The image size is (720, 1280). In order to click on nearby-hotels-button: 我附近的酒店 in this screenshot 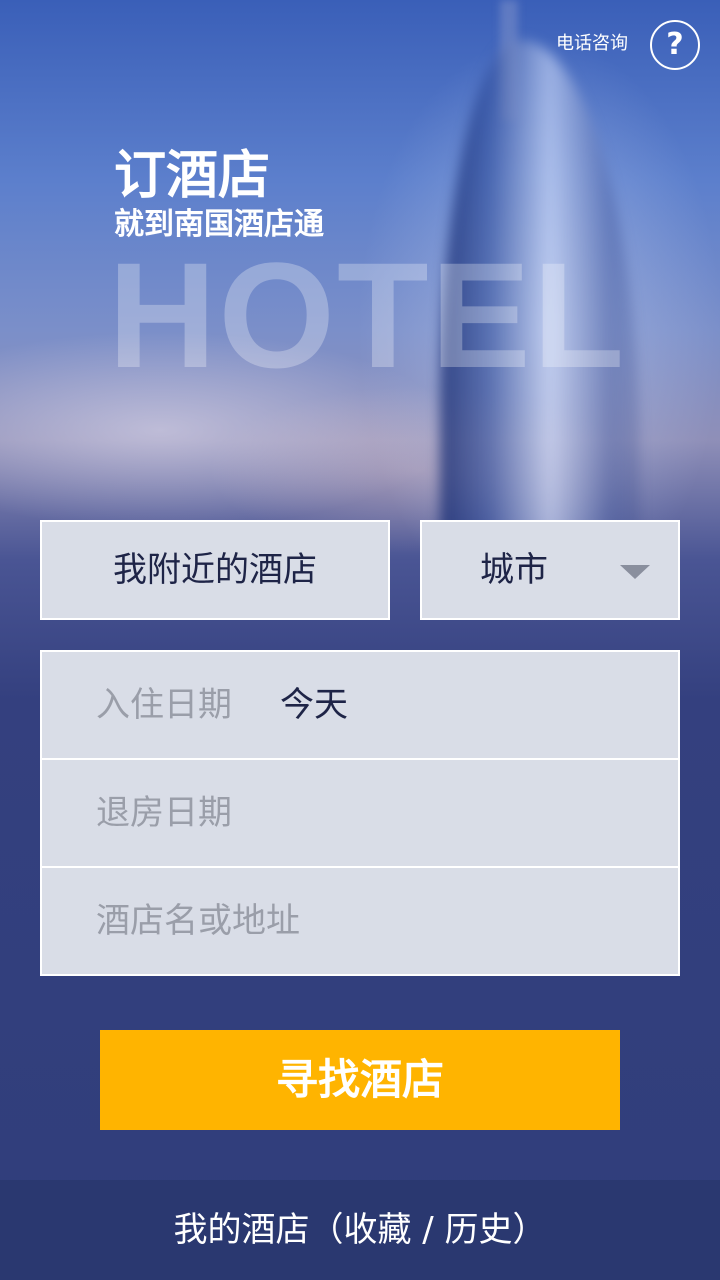, I will do `click(215, 570)`.